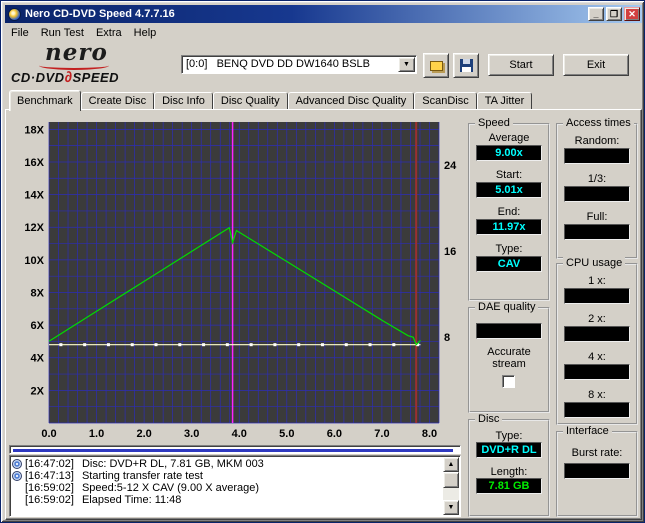 This screenshot has height=523, width=645. Describe the element at coordinates (62, 33) in the screenshot. I see `menu-run-test: Run Test` at that location.